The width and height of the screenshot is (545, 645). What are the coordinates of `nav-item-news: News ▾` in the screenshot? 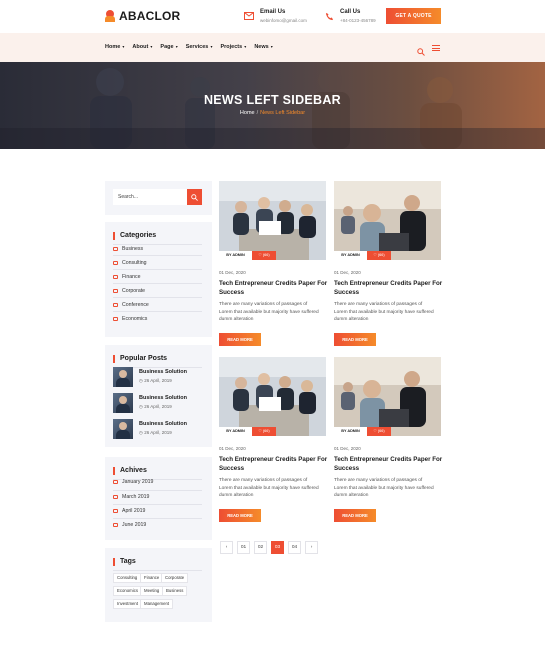 It's located at (263, 47).